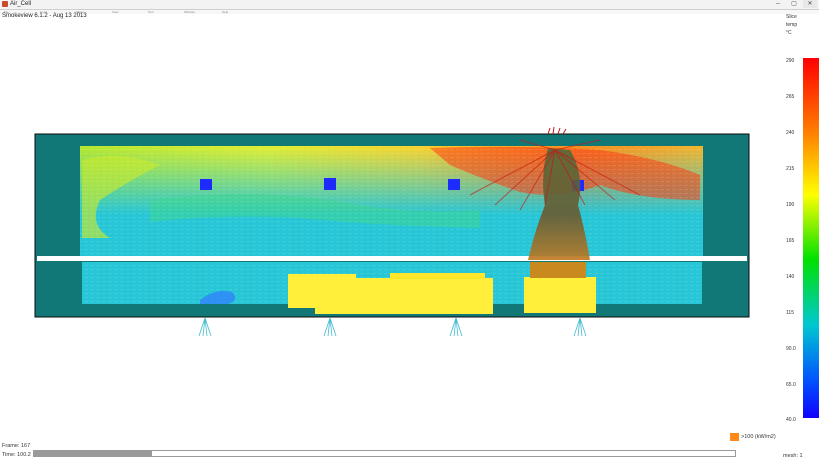 The height and width of the screenshot is (459, 819). What do you see at coordinates (16, 446) in the screenshot?
I see `frame-counter: Frame: 167` at bounding box center [16, 446].